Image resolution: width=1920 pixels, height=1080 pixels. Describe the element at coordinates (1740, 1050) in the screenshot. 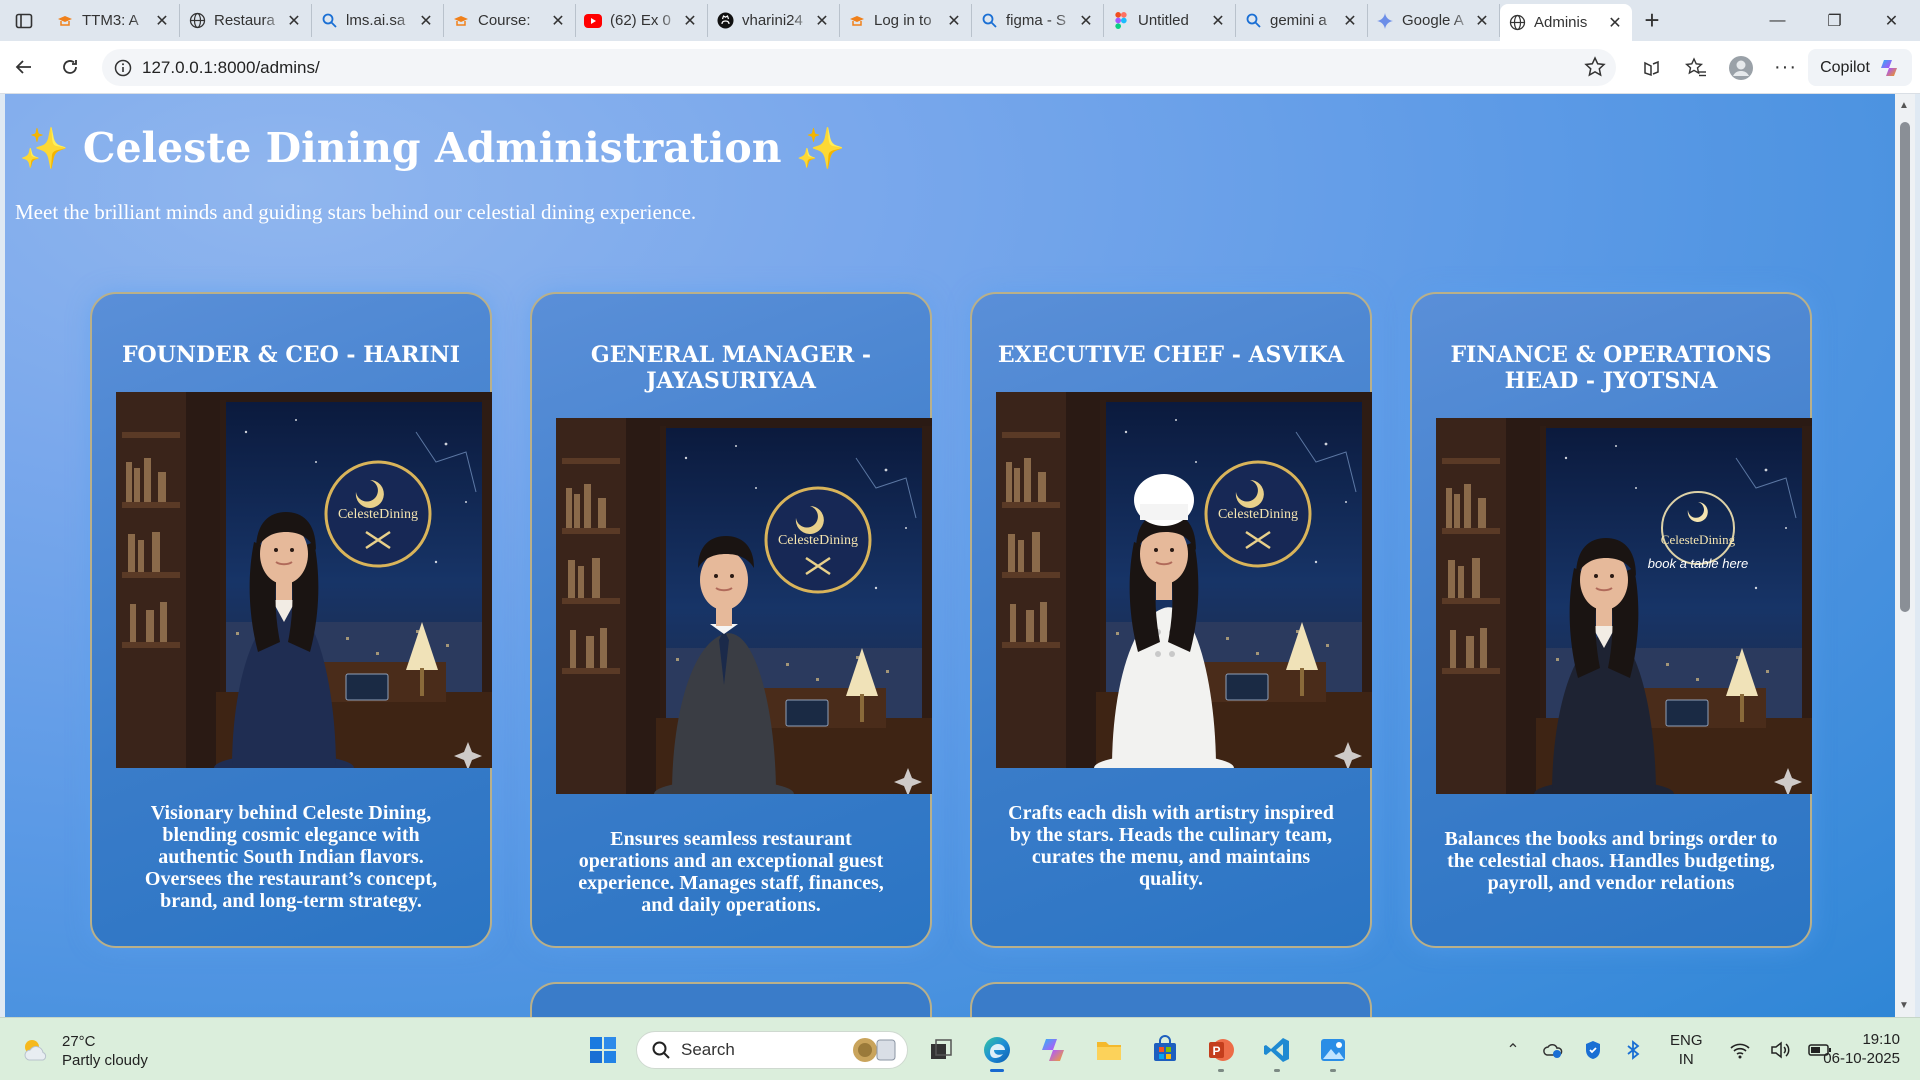

I see `wifi-icon` at that location.